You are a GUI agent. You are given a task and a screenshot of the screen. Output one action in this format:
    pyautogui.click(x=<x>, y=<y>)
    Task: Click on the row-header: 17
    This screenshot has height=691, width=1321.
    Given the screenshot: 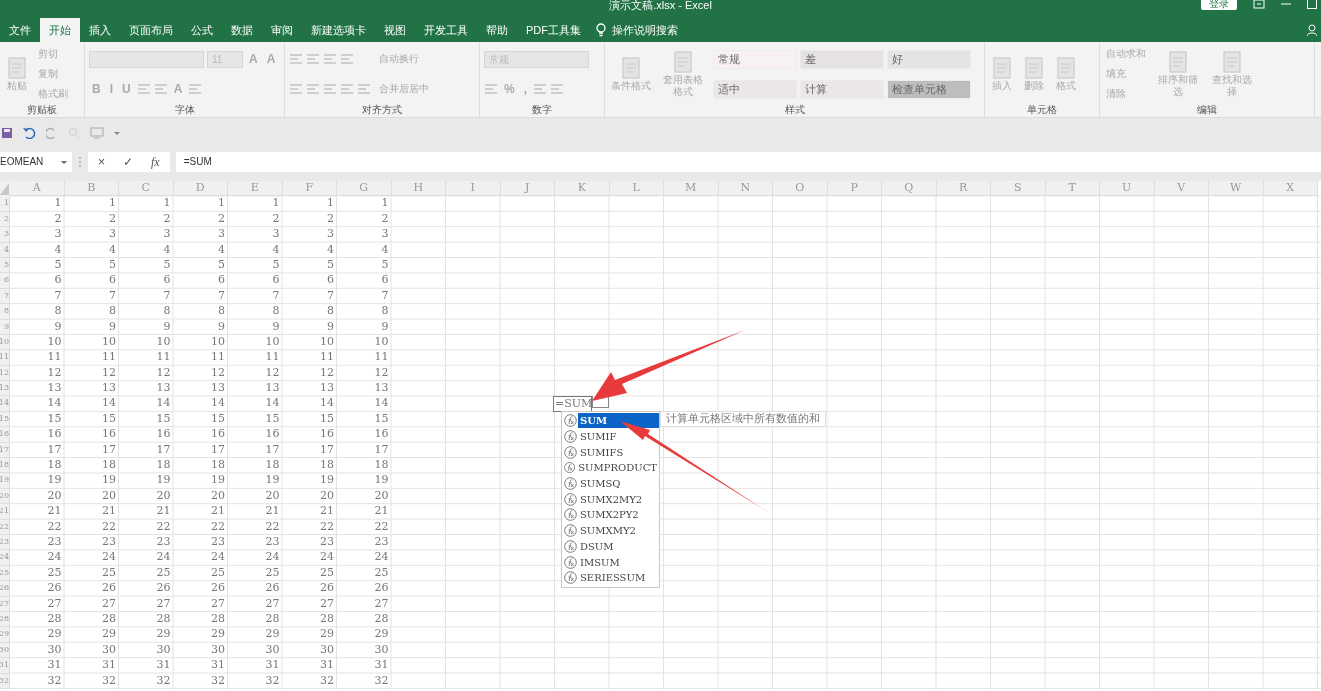 What is the action you would take?
    pyautogui.click(x=5, y=450)
    